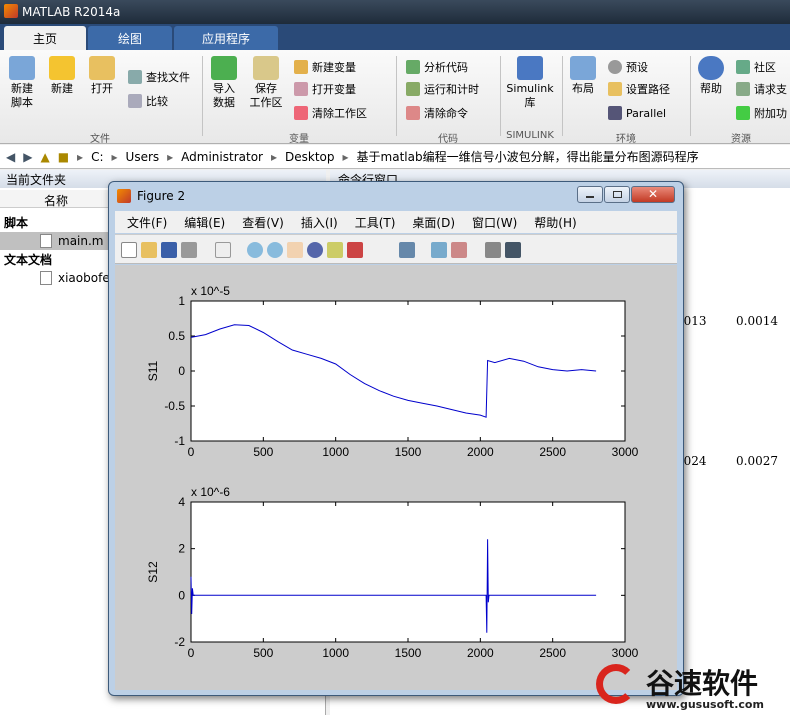  I want to click on breadcrumb-c: C:, so click(97, 157).